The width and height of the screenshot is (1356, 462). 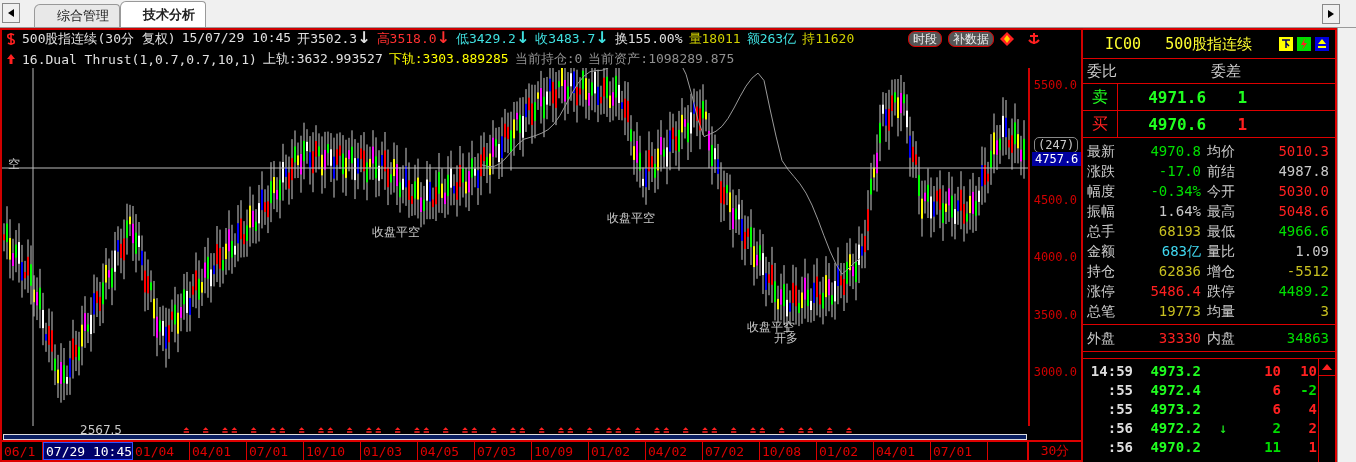 What do you see at coordinates (1179, 211) in the screenshot?
I see `stat-value: 1.64%` at bounding box center [1179, 211].